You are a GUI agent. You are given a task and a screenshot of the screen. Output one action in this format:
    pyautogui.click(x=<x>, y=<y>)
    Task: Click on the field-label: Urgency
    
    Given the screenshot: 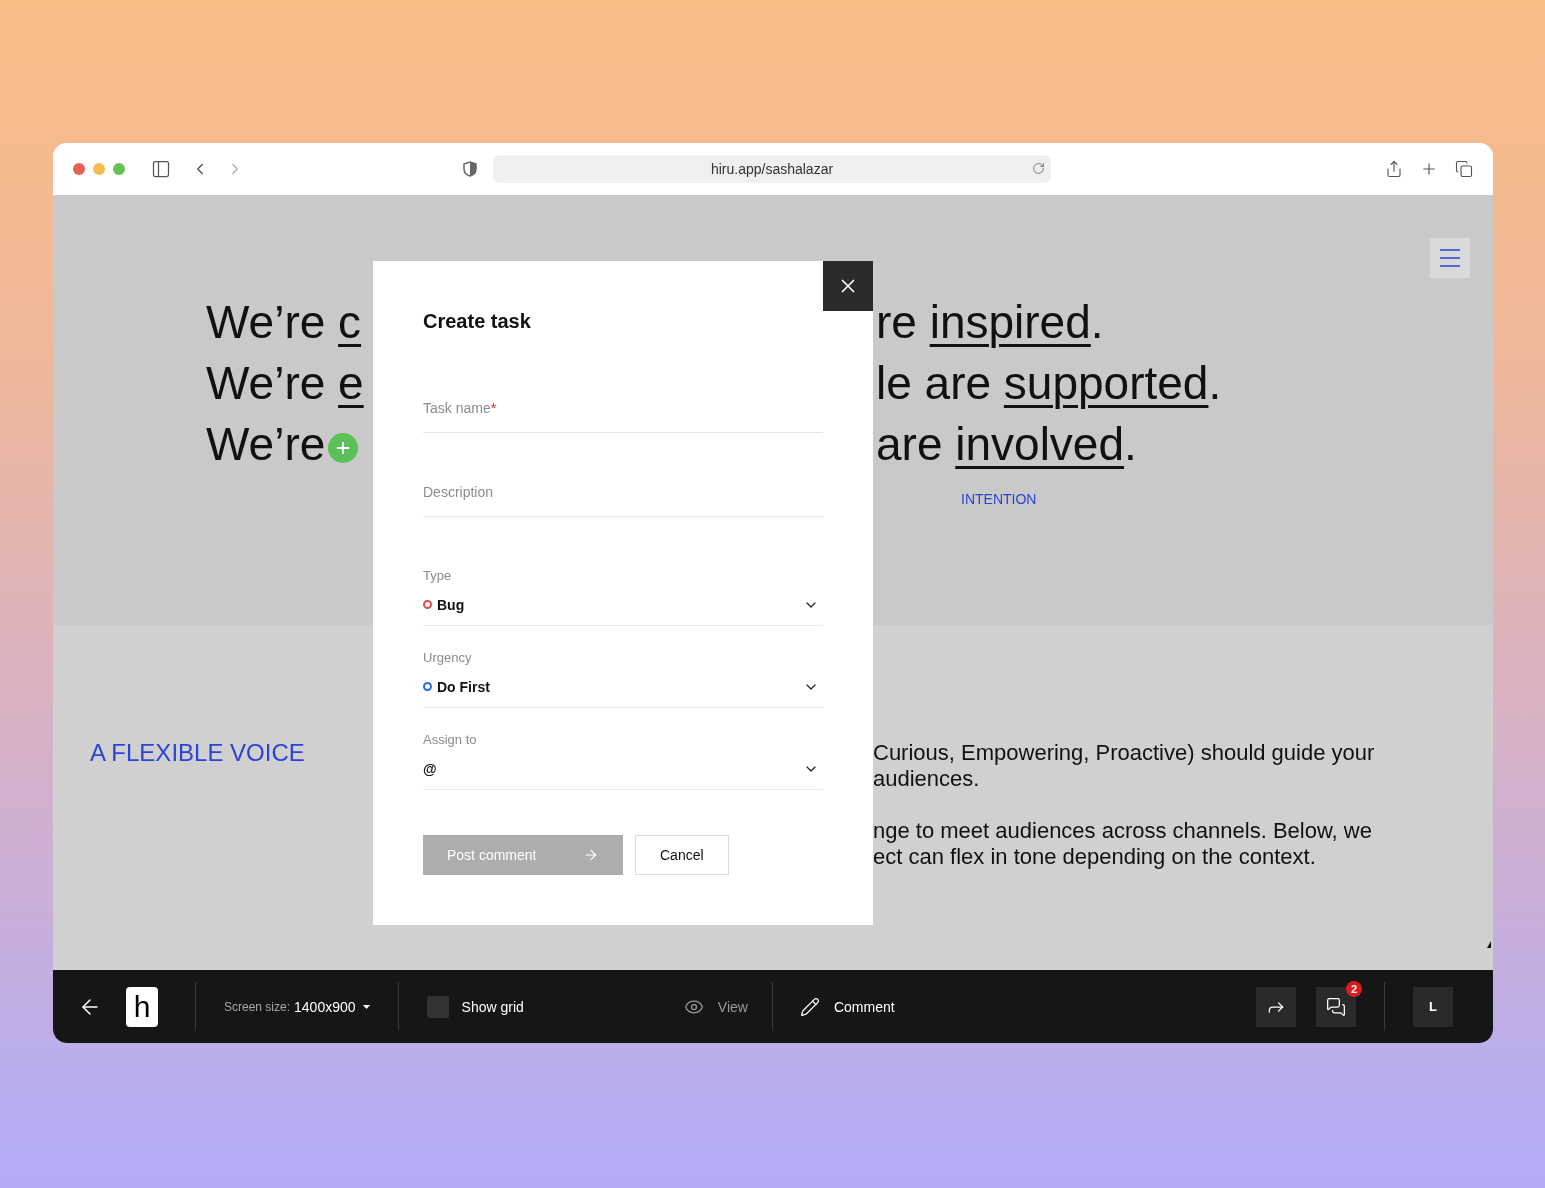 What is the action you would take?
    pyautogui.click(x=447, y=658)
    